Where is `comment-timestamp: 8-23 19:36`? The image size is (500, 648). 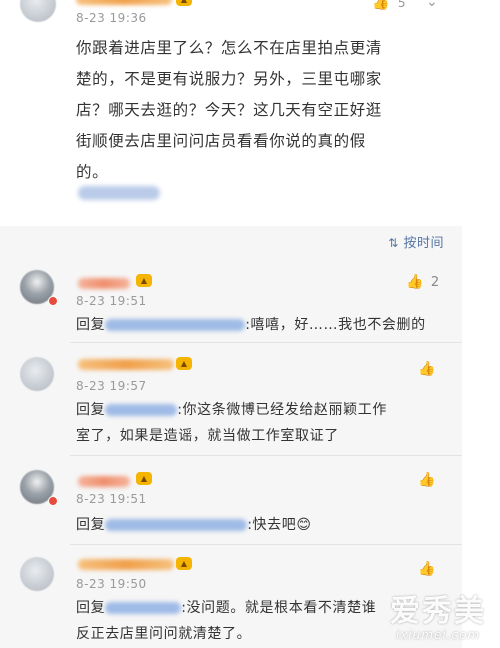
comment-timestamp: 8-23 19:36 is located at coordinates (111, 18).